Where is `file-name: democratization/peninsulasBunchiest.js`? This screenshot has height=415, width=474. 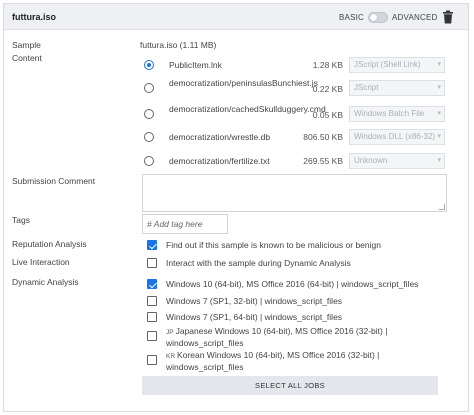
file-name: democratization/peninsulasBunchiest.js is located at coordinates (243, 83).